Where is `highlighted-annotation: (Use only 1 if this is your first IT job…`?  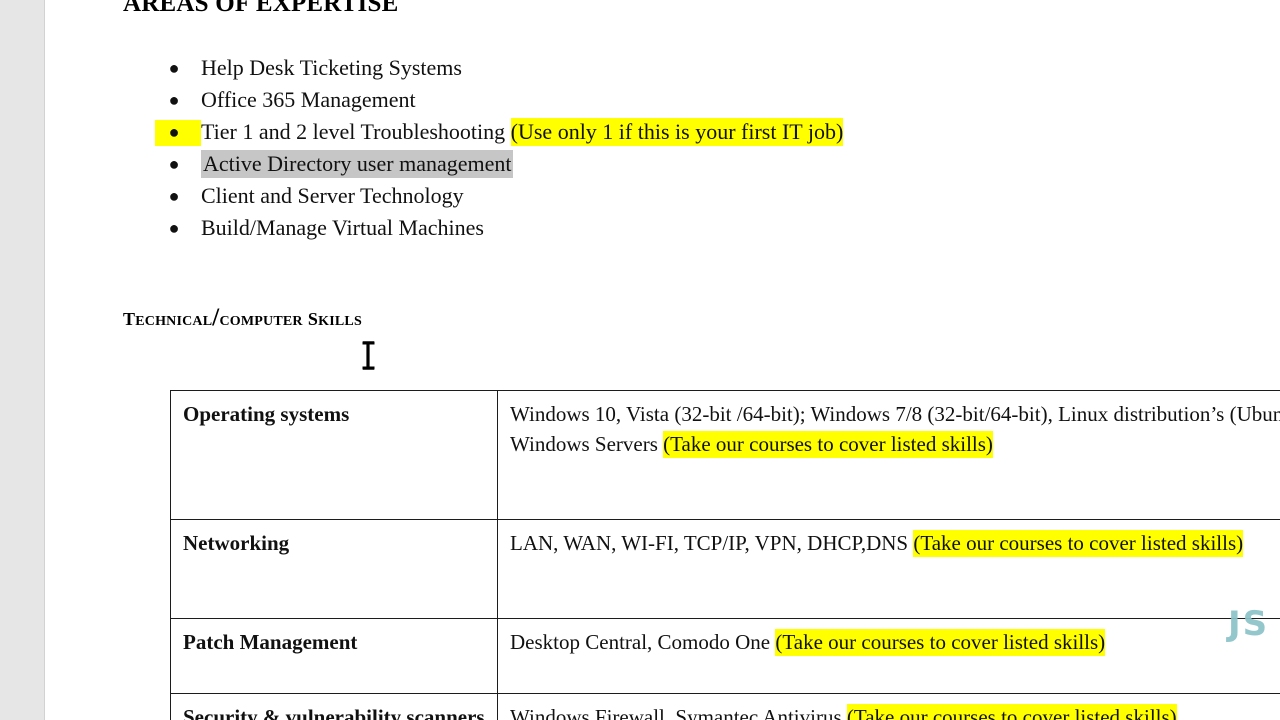
highlighted-annotation: (Use only 1 if this is your first IT job… is located at coordinates (677, 132).